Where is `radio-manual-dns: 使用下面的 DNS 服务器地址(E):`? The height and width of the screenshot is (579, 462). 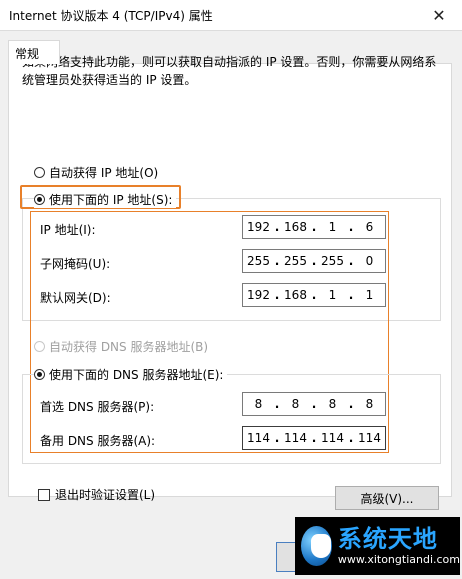
radio-manual-dns: 使用下面的 DNS 服务器地址(E): is located at coordinates (131, 374).